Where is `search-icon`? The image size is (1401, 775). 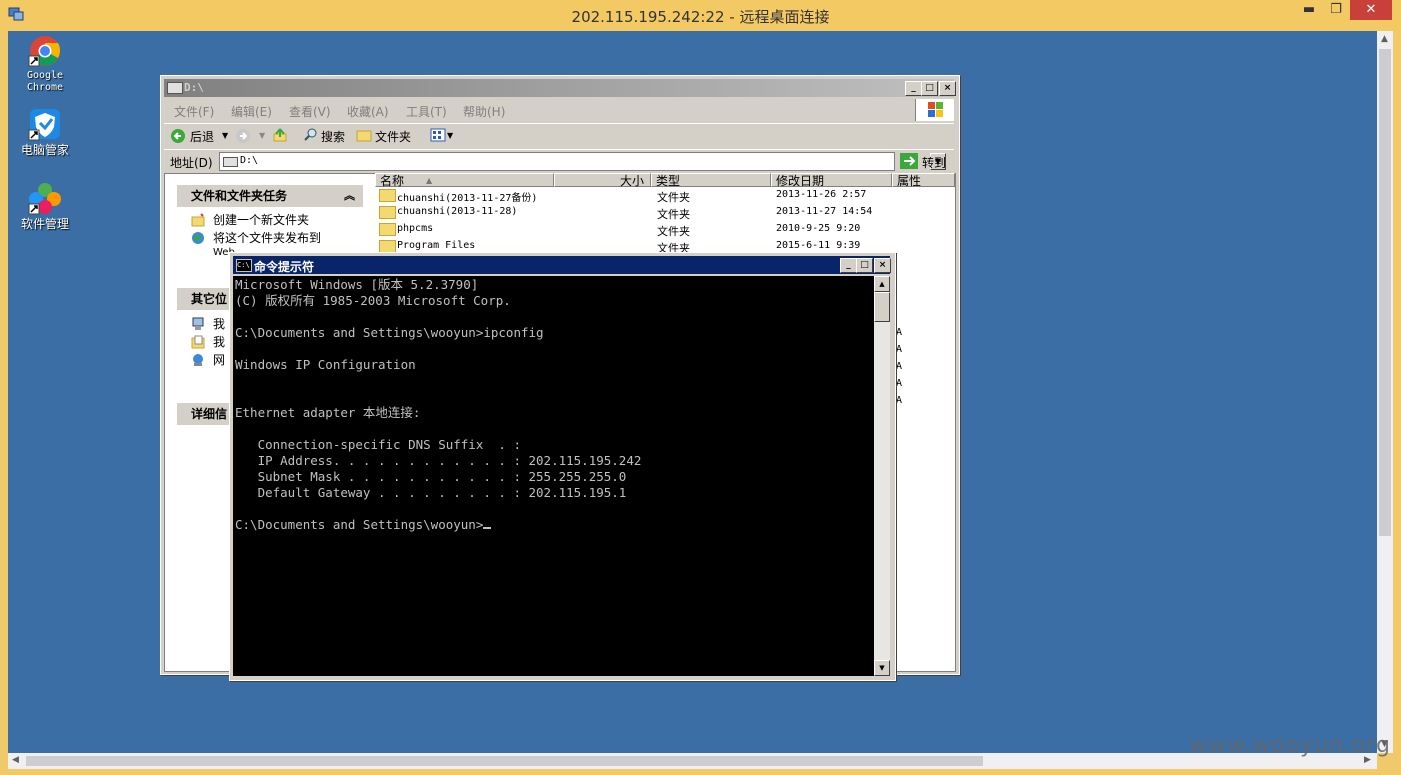 search-icon is located at coordinates (310, 134).